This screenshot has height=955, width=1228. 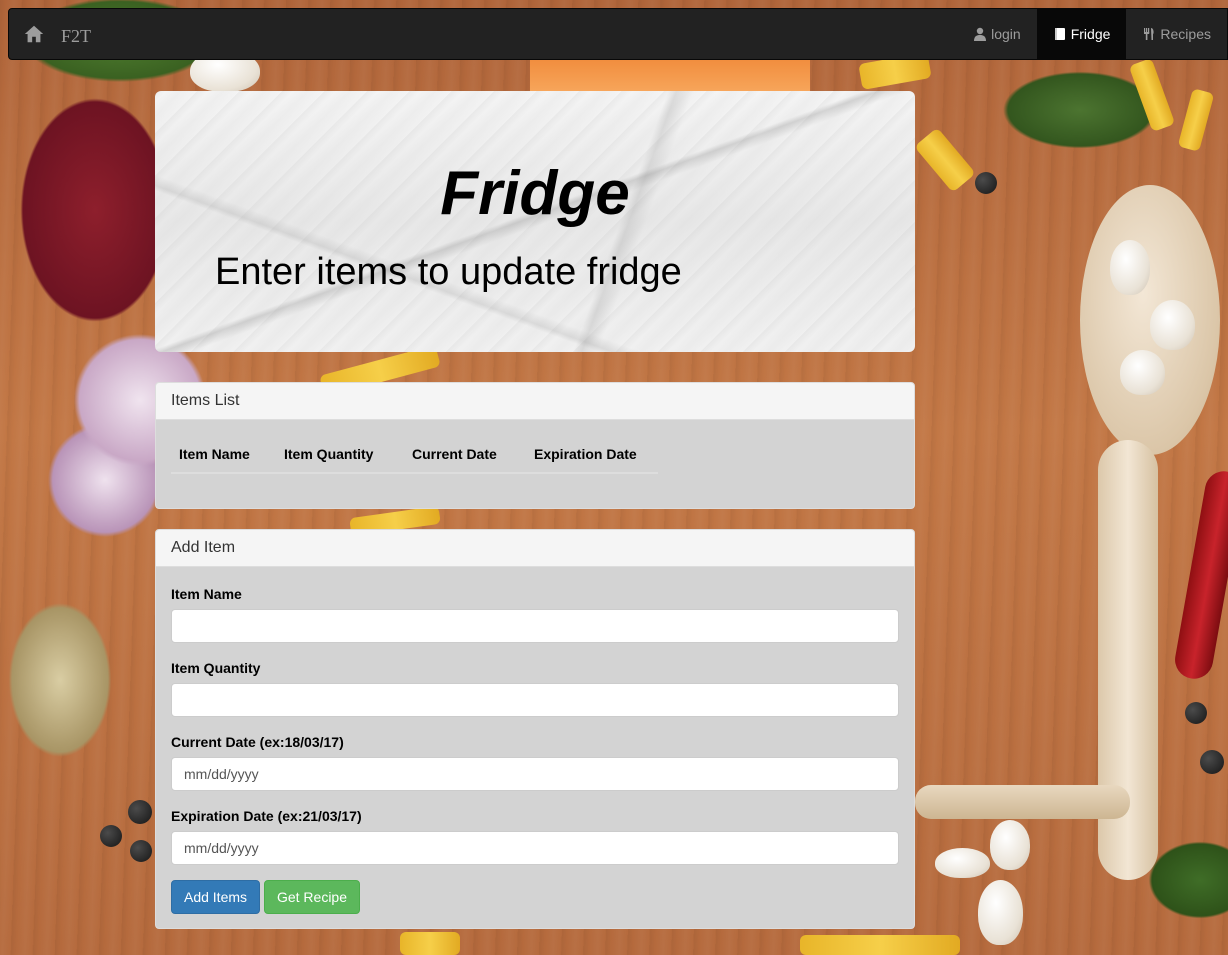 What do you see at coordinates (1128, 660) in the screenshot?
I see `wooden-spoon-handle-image` at bounding box center [1128, 660].